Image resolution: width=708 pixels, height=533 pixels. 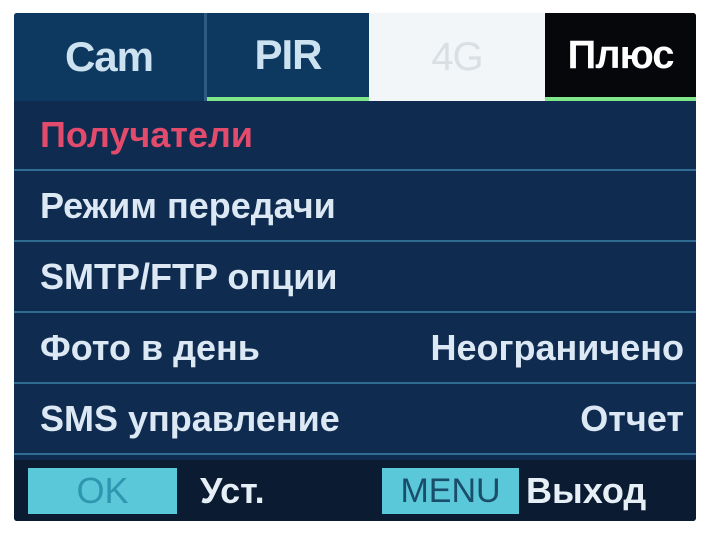 I want to click on tab-pir: PIR, so click(x=288, y=57).